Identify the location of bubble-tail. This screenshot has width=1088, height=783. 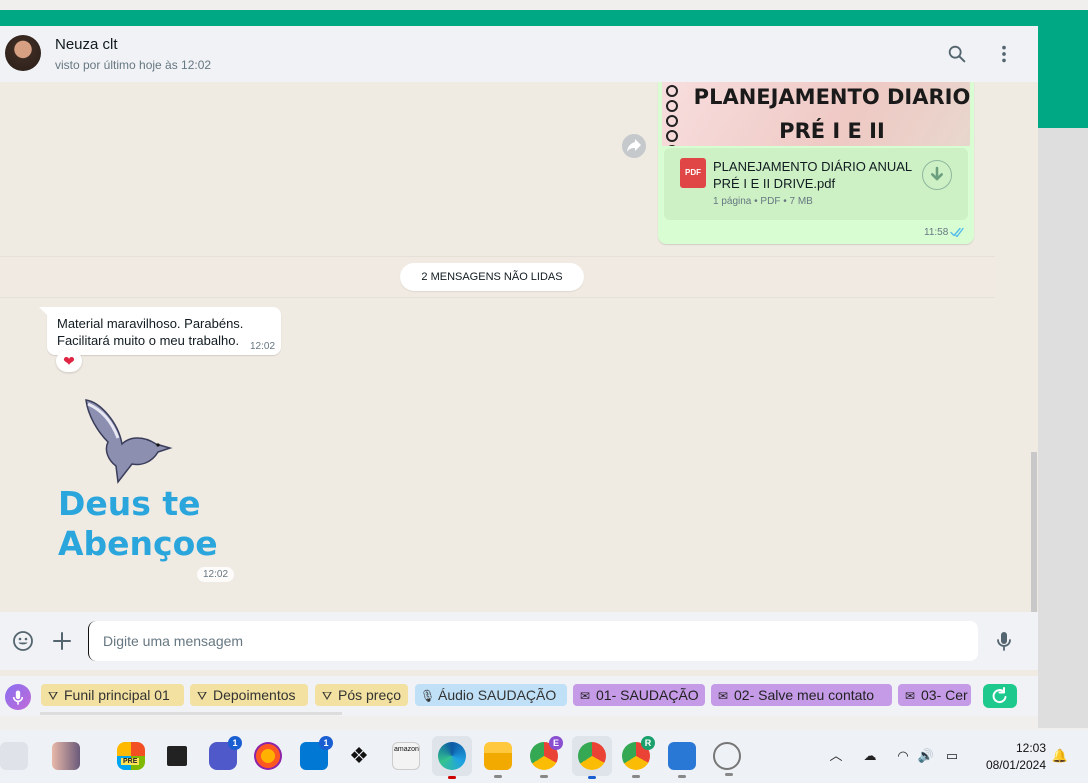
(43, 311).